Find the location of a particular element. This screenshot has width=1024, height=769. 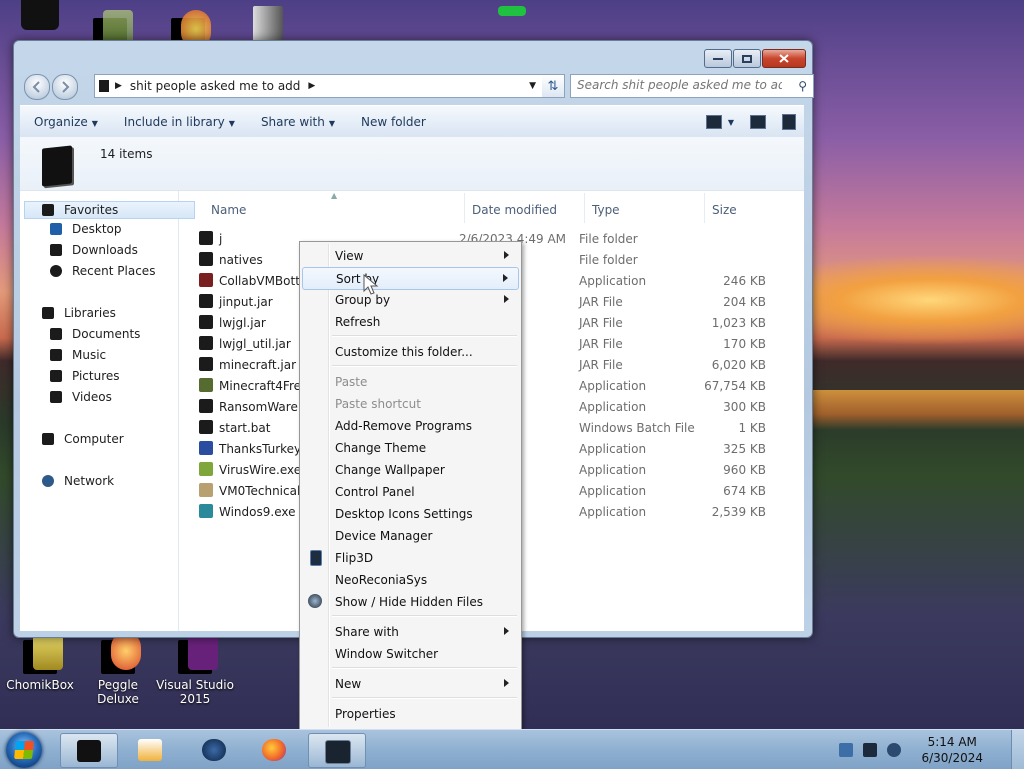

taskbar-media-player is located at coordinates (150, 749).